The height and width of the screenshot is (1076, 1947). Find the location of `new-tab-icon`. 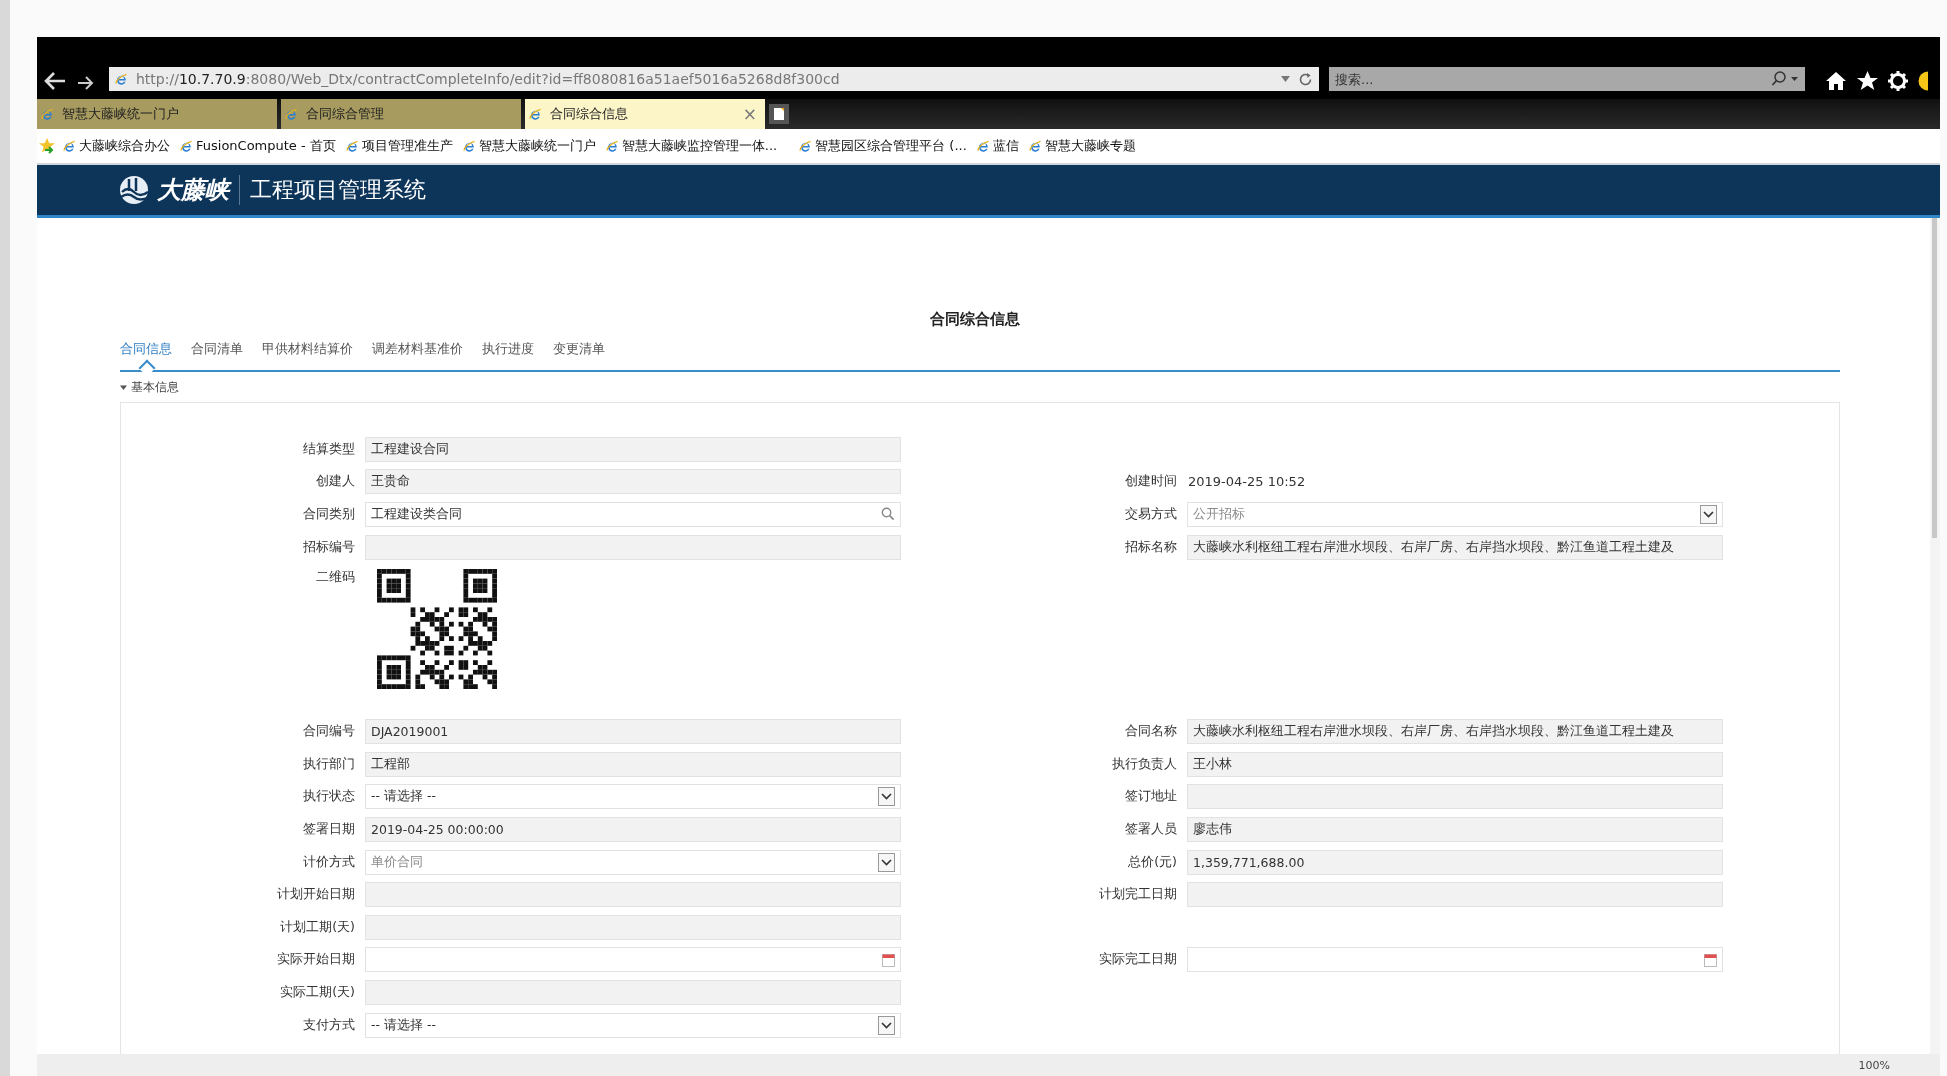

new-tab-icon is located at coordinates (779, 114).